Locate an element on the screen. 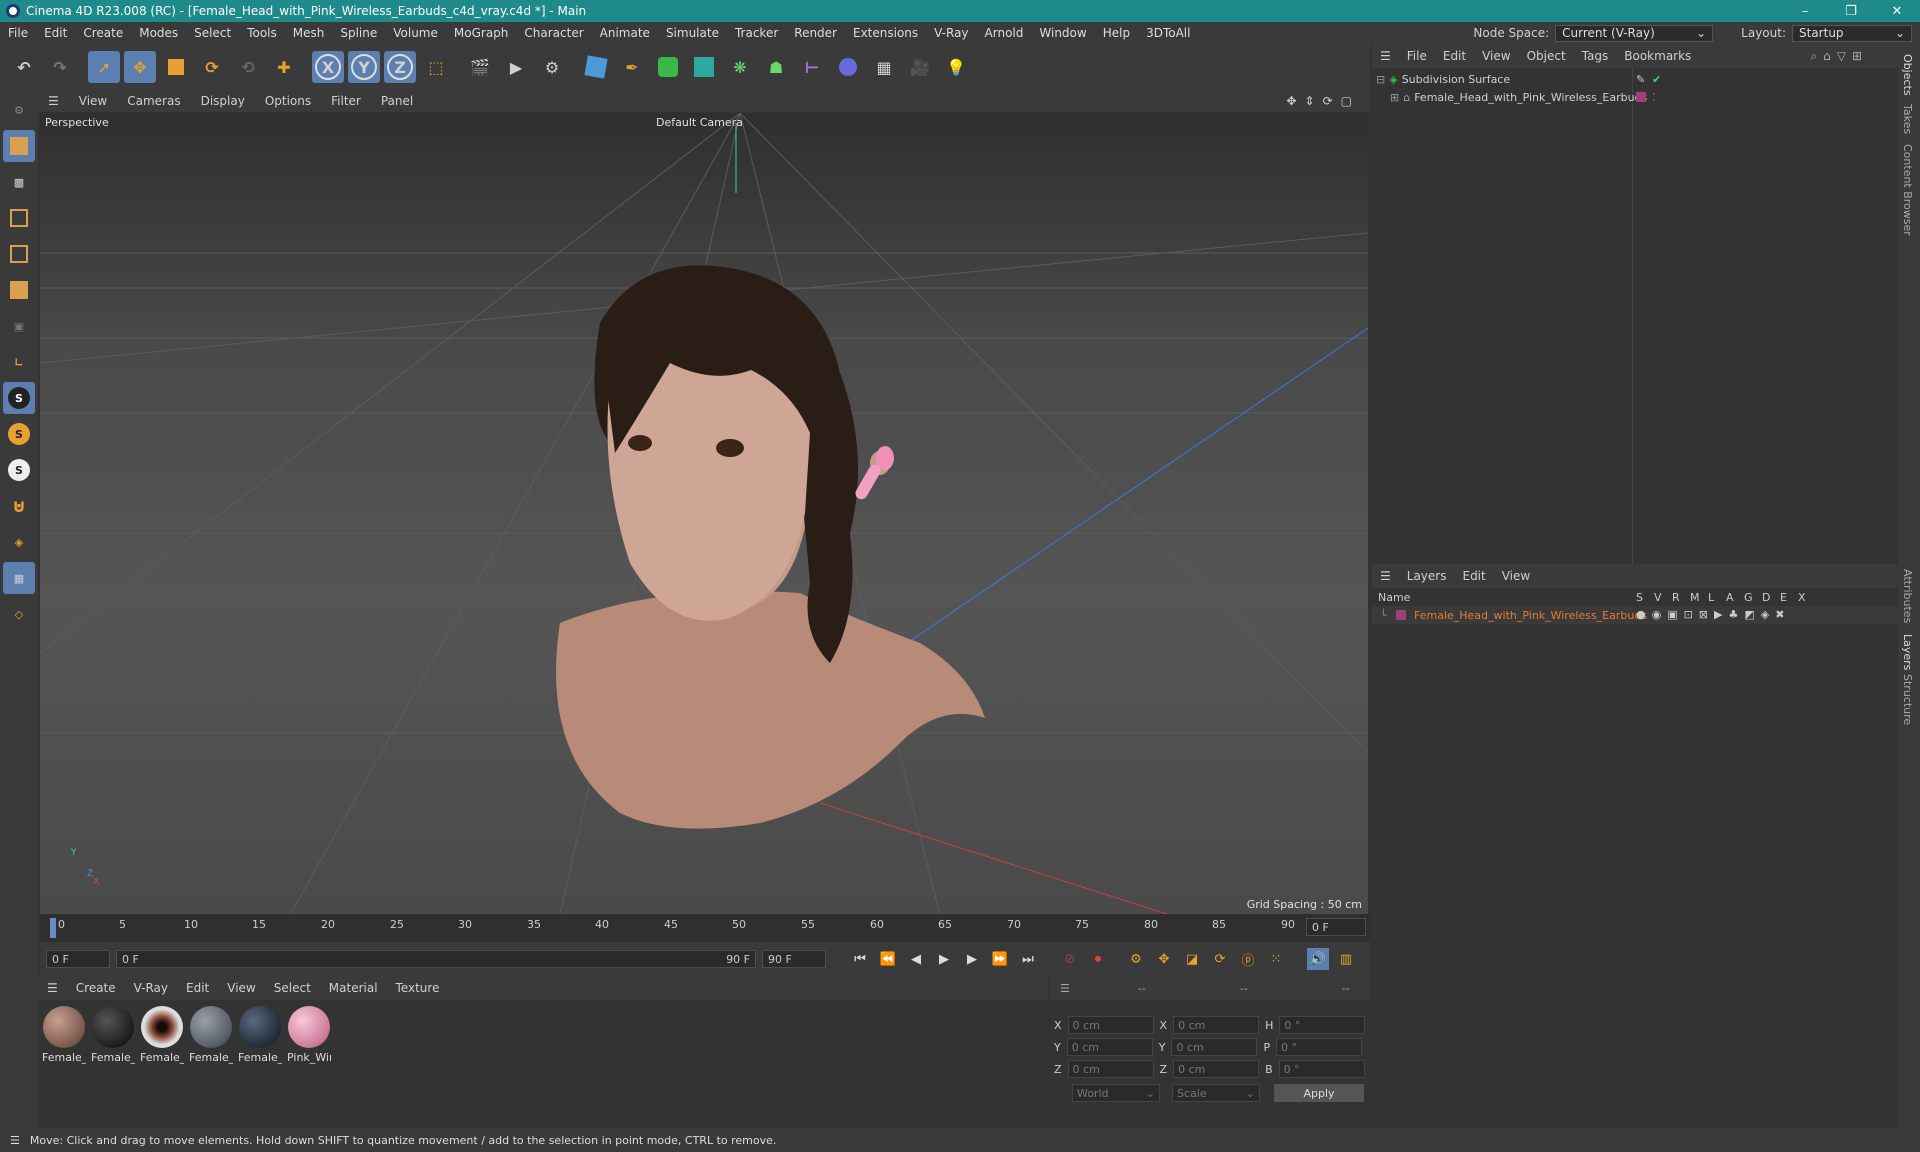 The width and height of the screenshot is (1920, 1152). rotation-p-field: 0 ° is located at coordinates (1319, 1047).